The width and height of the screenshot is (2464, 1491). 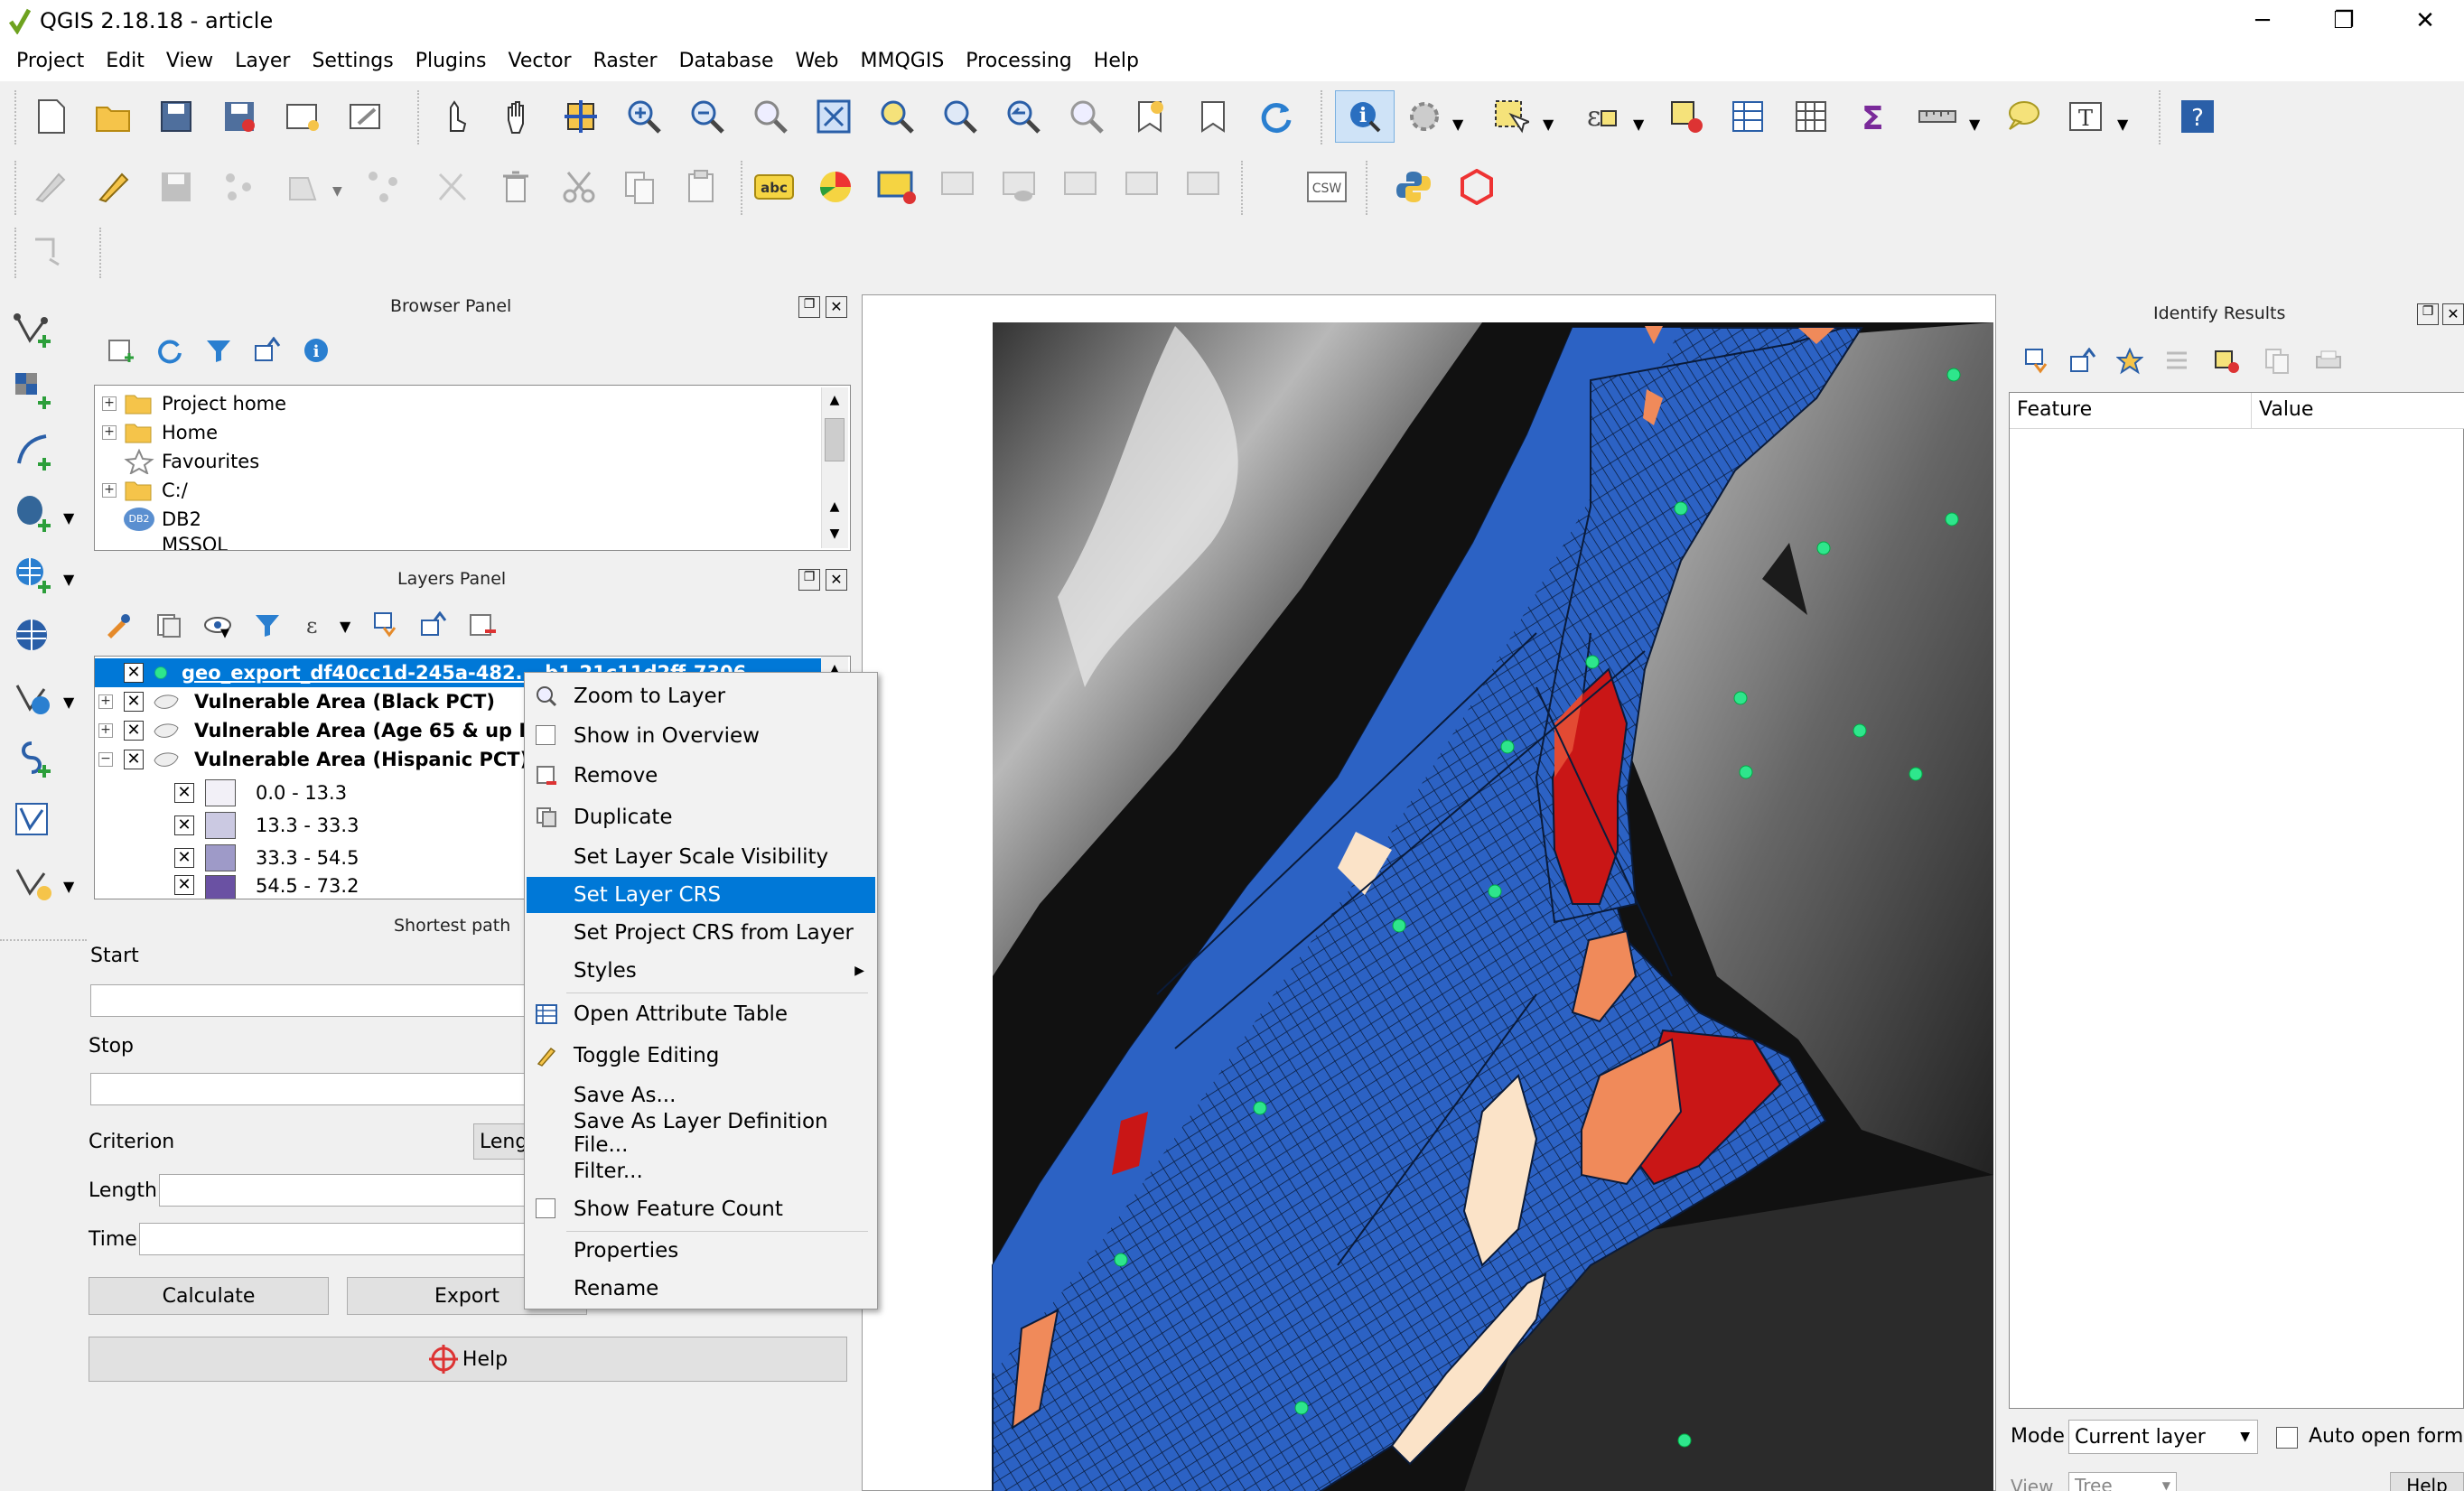 What do you see at coordinates (2428, 314) in the screenshot?
I see `float-panel-icon: ❐` at bounding box center [2428, 314].